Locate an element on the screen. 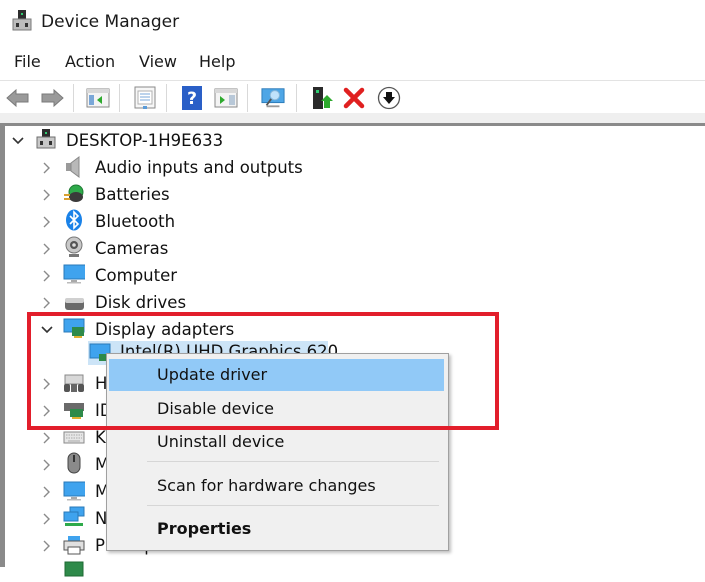  forward-arrow-icon is located at coordinates (52, 98).